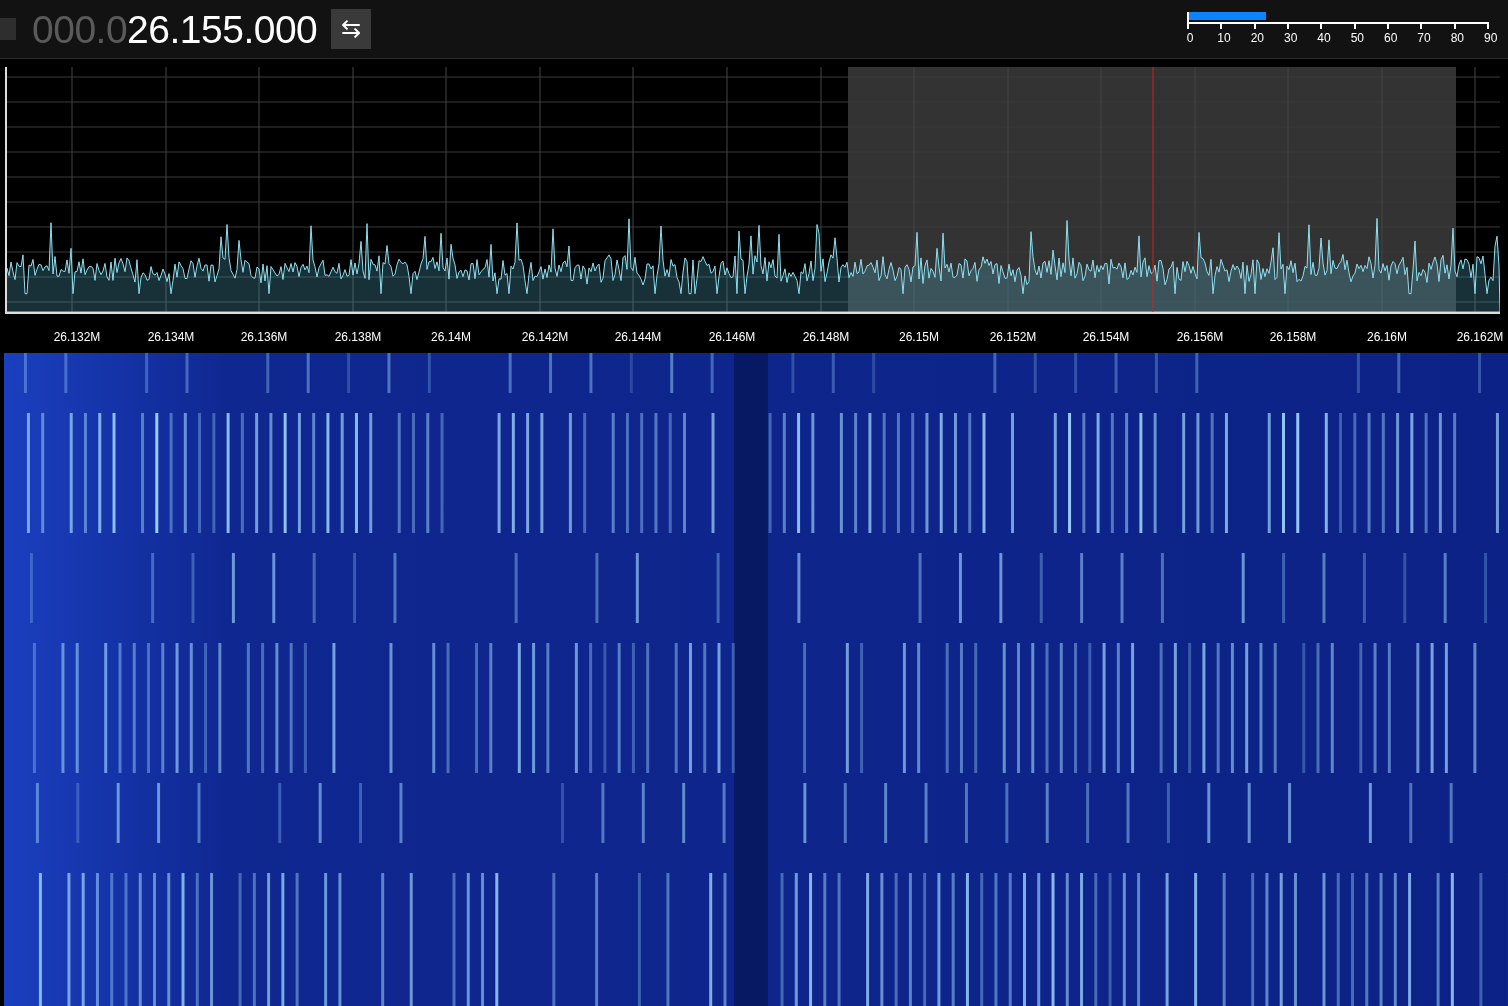  Describe the element at coordinates (77, 337) in the screenshot. I see `frequency-axis-label: 26.132M` at that location.